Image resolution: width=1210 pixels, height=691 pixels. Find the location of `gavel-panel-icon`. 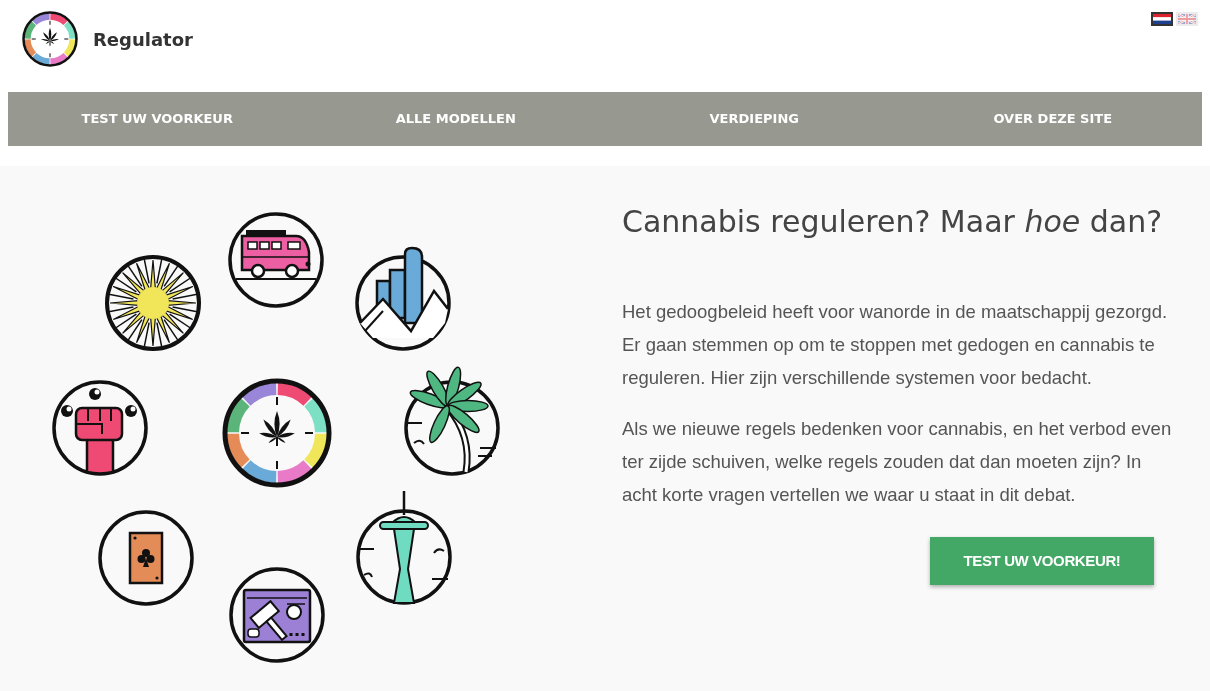

gavel-panel-icon is located at coordinates (277, 615).